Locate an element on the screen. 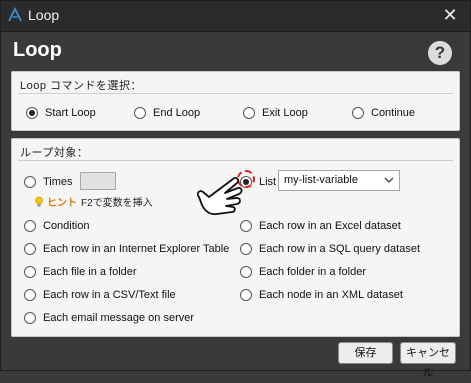  radio-label: Each file in a folder is located at coordinates (90, 272).